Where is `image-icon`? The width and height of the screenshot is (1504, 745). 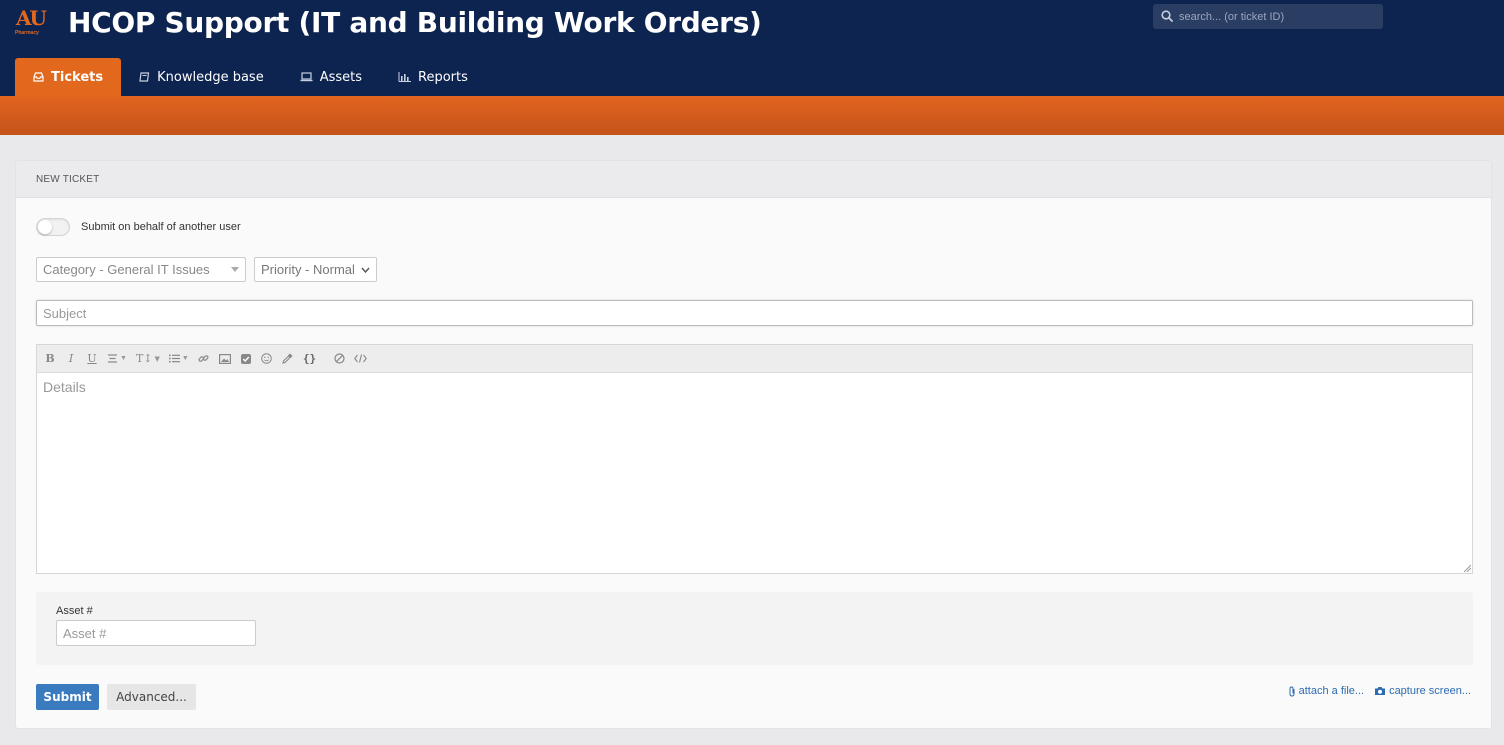
image-icon is located at coordinates (224, 358).